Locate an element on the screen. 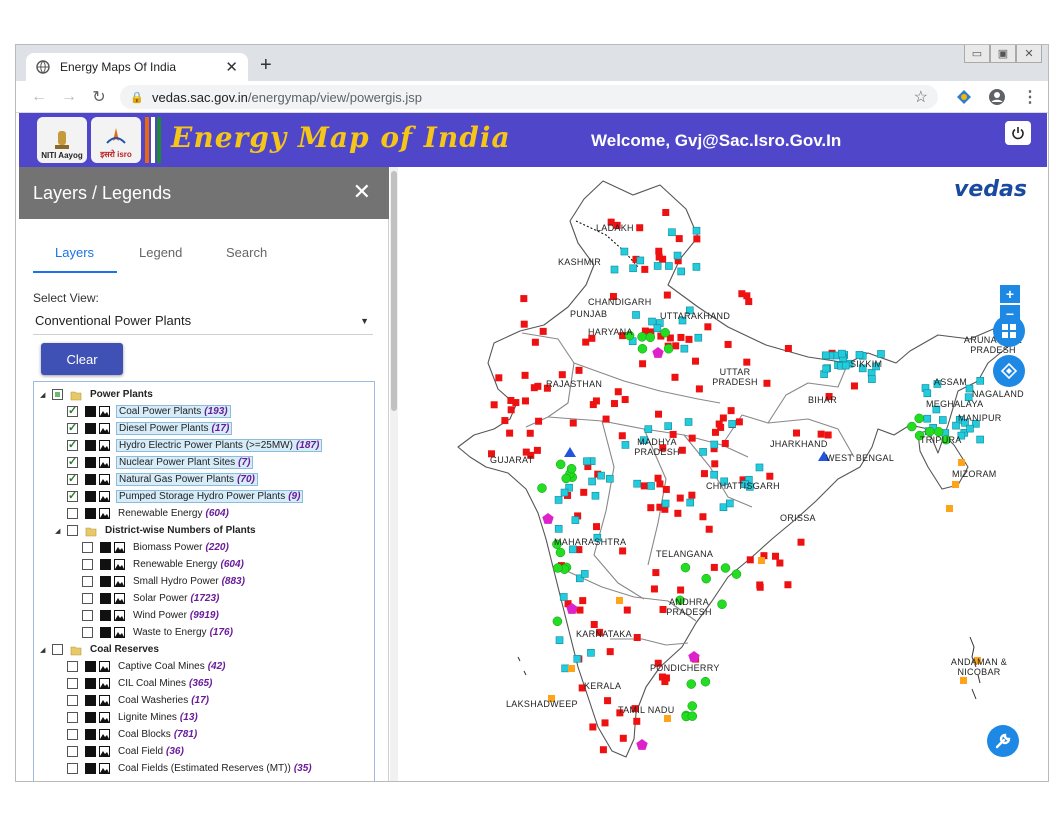 Image resolution: width=1062 pixels, height=827 pixels. tree-group: ◢ District-wise Numbers of Plants is located at coordinates (156, 530).